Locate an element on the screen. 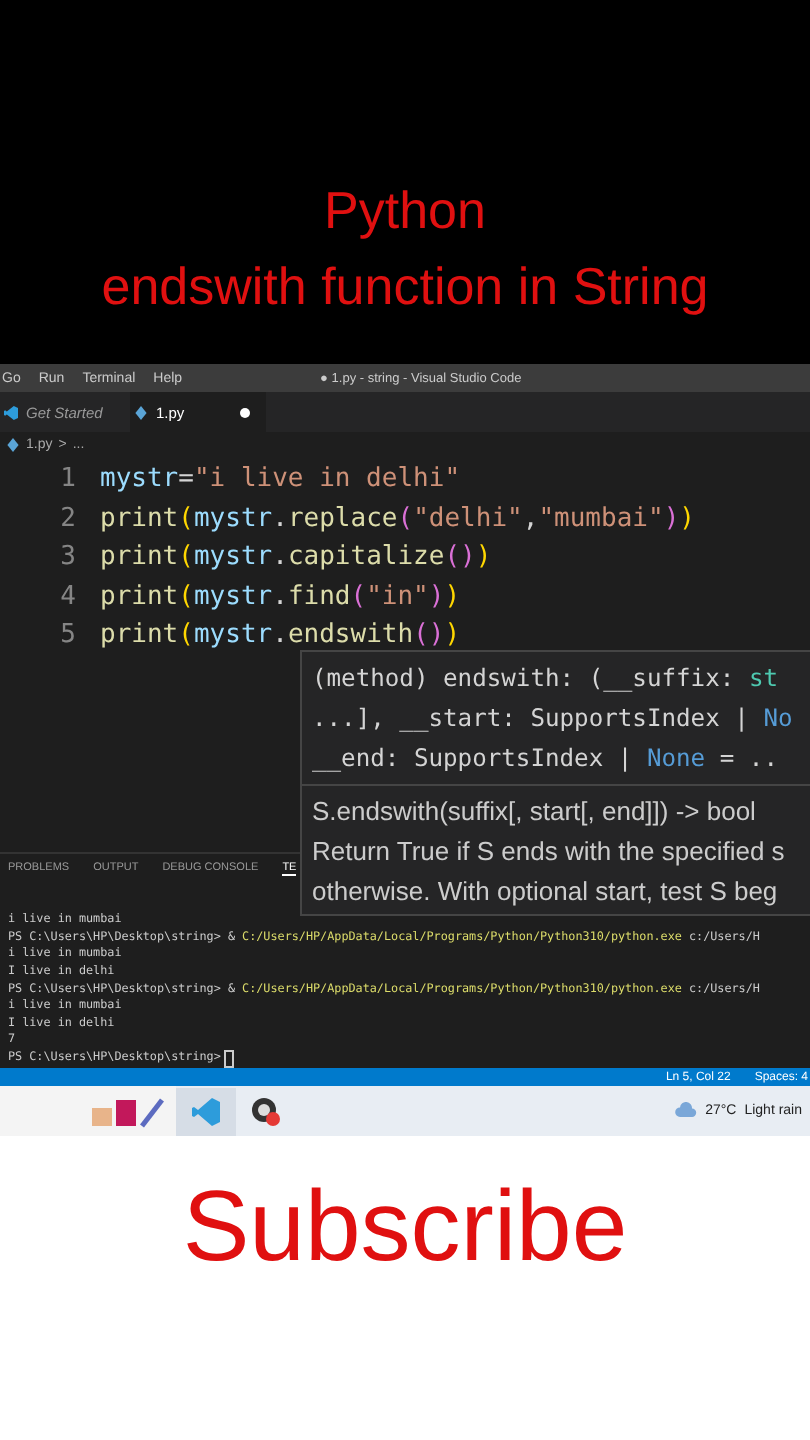  signature-line: (method) endswith: (__suffix: st is located at coordinates (546, 679).